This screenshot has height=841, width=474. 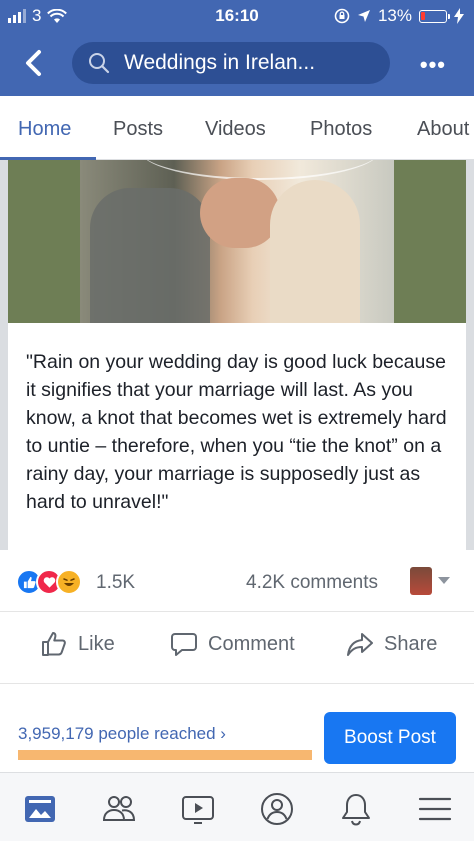 What do you see at coordinates (394, 15) in the screenshot?
I see `battery-percent: 13%` at bounding box center [394, 15].